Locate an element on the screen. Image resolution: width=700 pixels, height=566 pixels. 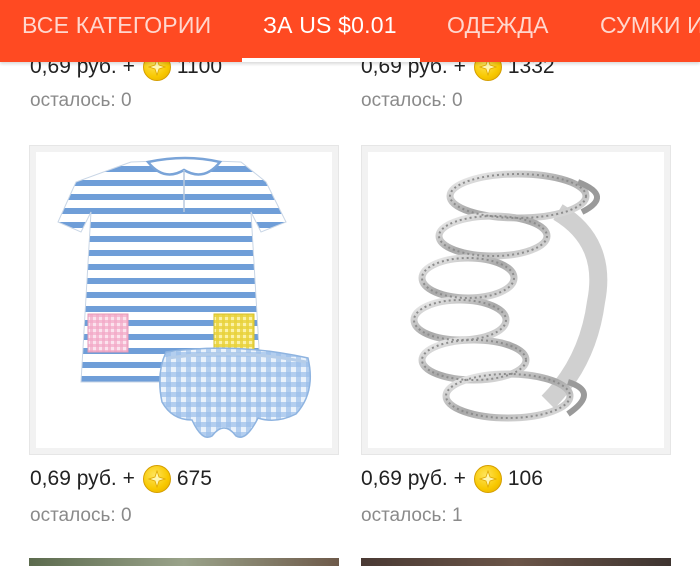
product-2-stock: осталось: 1 is located at coordinates (412, 515).